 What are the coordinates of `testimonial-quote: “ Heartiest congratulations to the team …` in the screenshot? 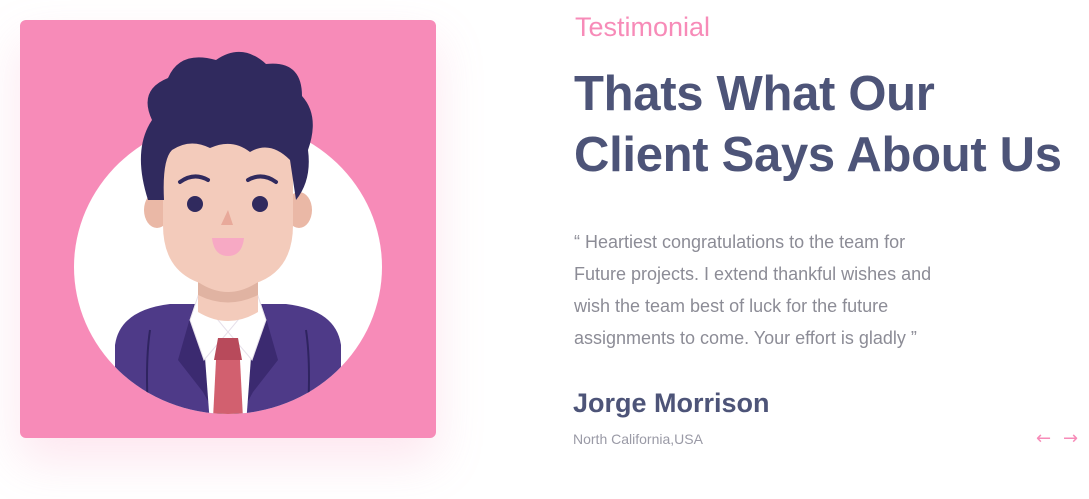 It's located at (784, 290).